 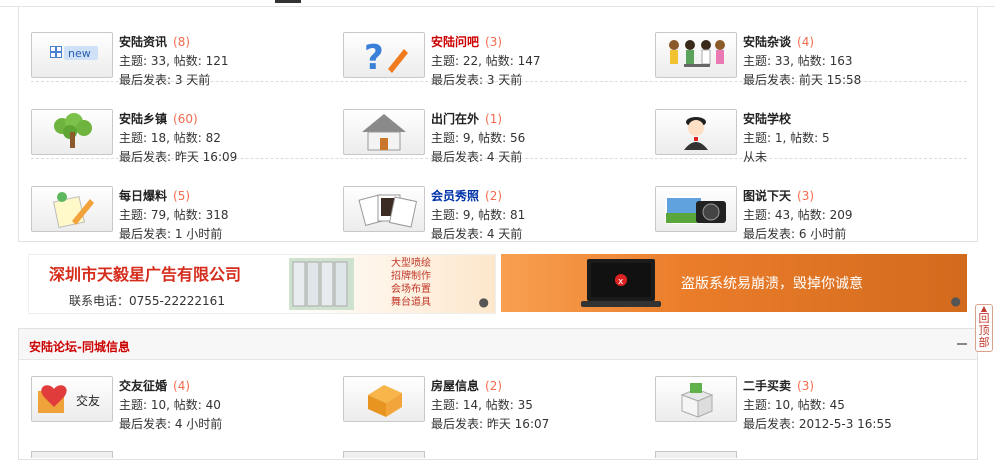 I want to click on ad-service-item: 舞台道具, so click(x=411, y=302).